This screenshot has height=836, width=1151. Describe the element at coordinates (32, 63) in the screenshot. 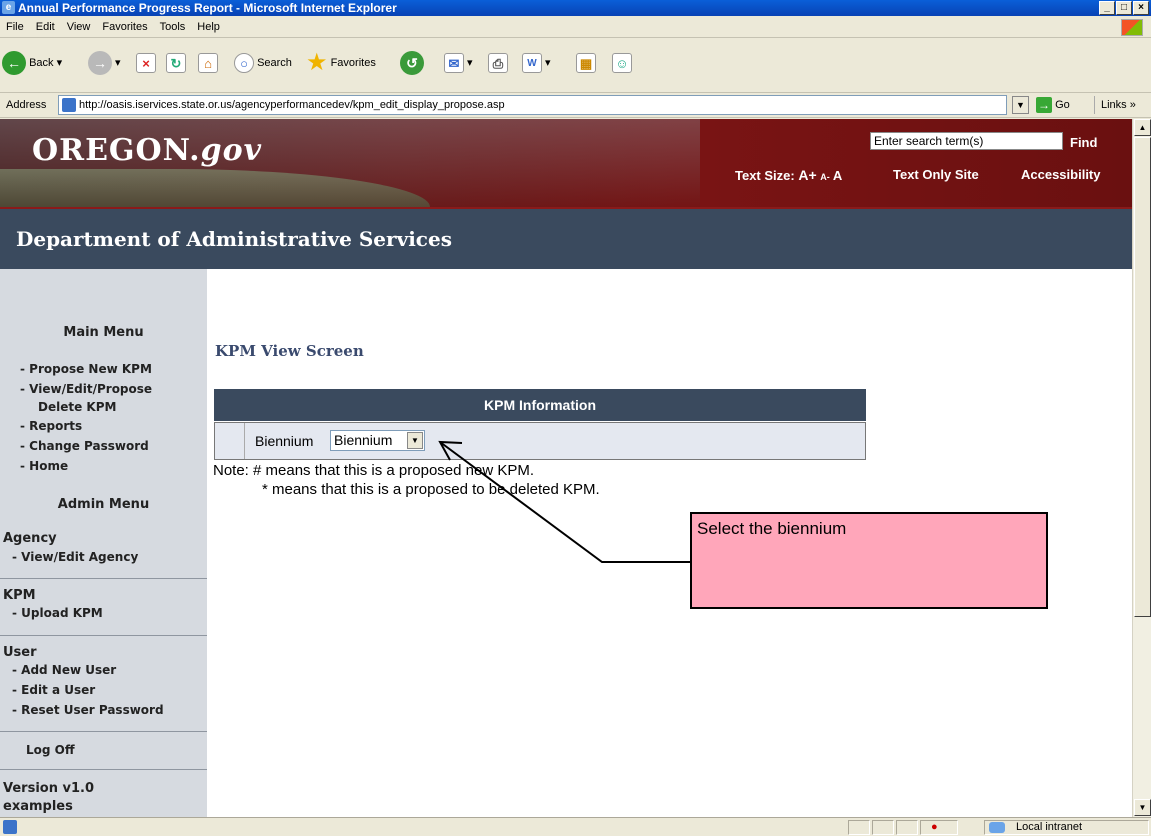

I see `back-button: ← Back ▾` at that location.